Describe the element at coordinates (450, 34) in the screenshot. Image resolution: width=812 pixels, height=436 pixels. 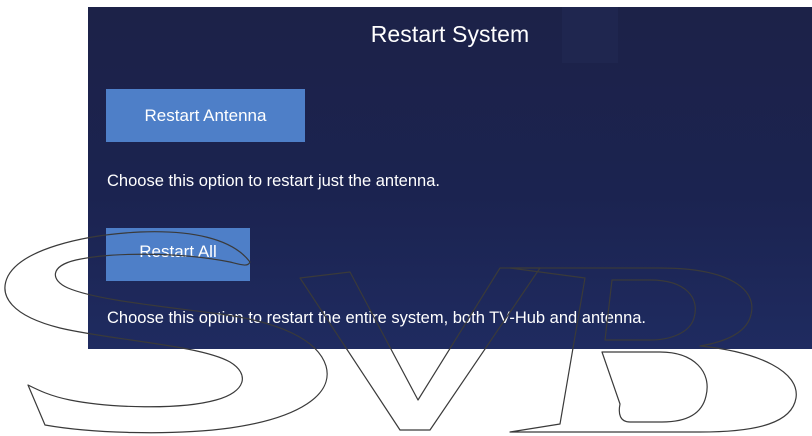
I see `page-title: Restart System` at that location.